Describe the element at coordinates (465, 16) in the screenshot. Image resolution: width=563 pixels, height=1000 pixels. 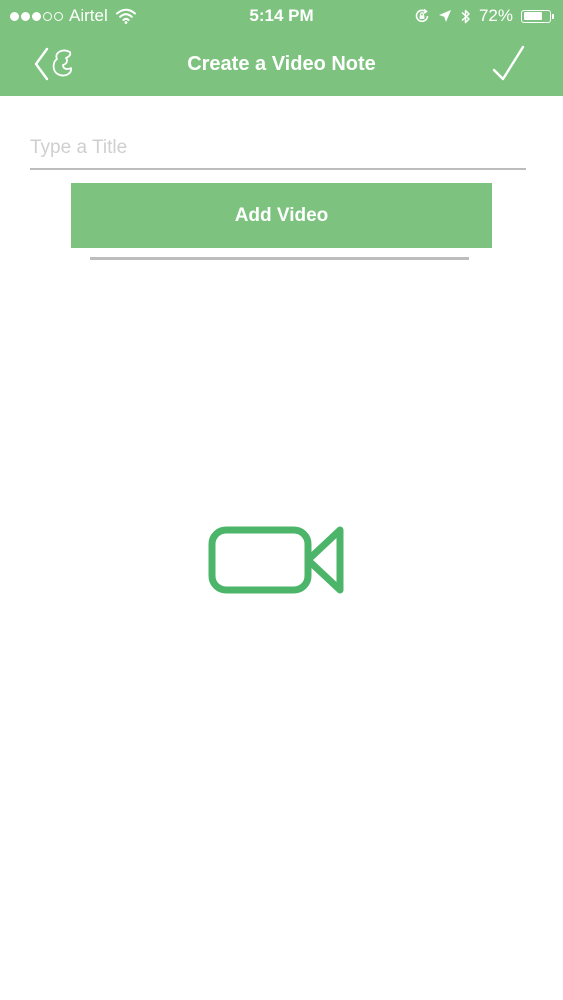
I see `bluetooth-icon` at that location.